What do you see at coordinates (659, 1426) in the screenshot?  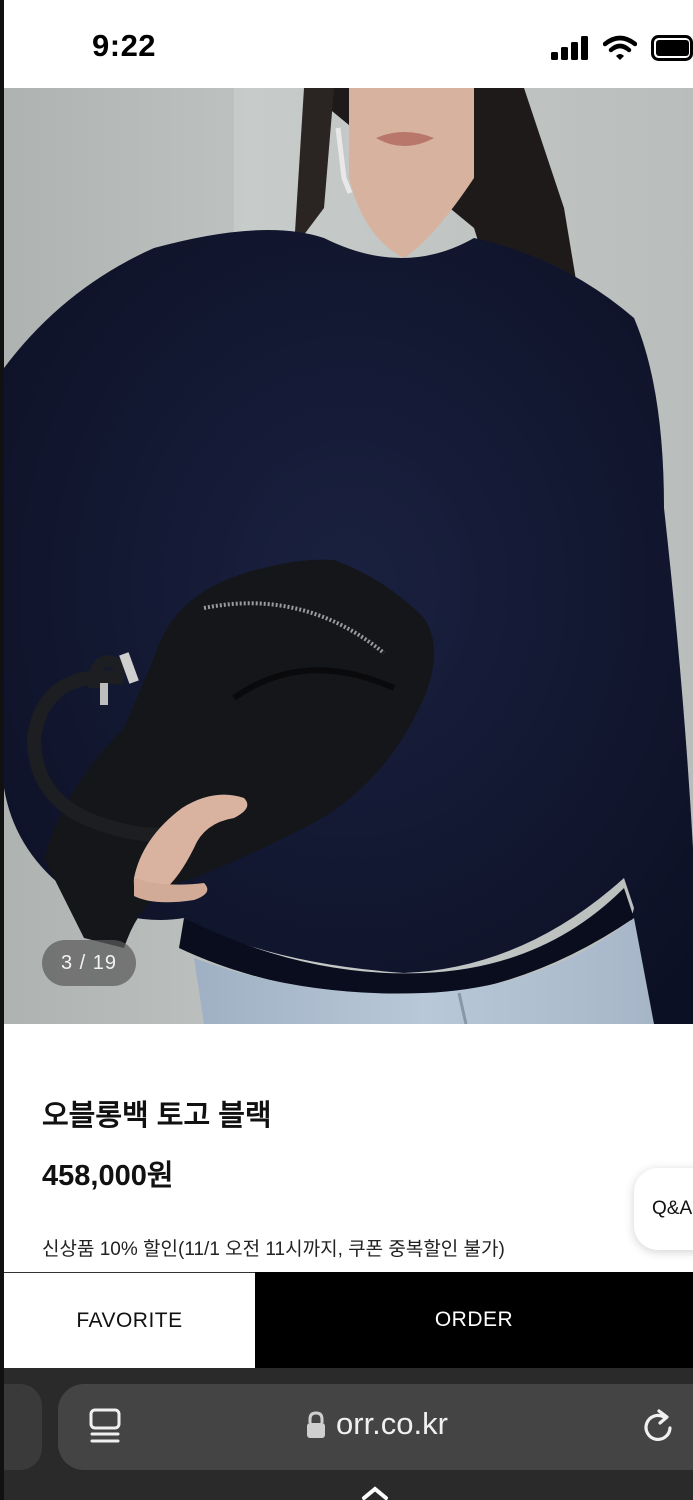 I see `reload-icon` at bounding box center [659, 1426].